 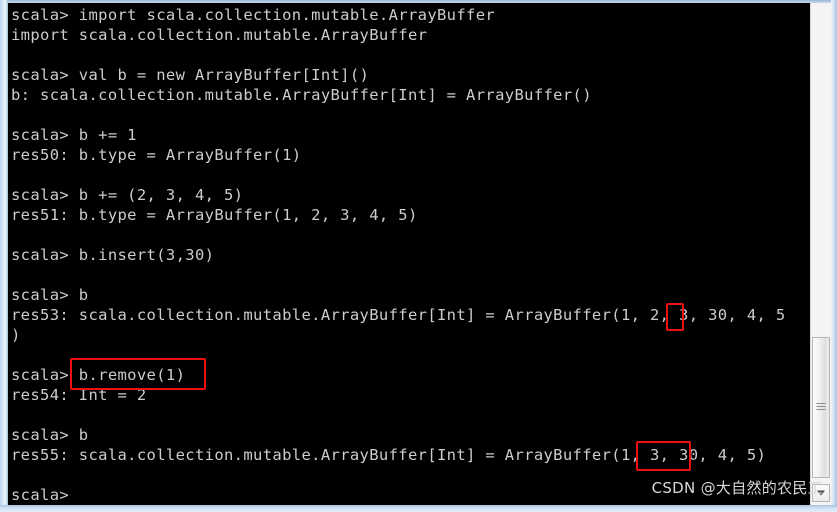 What do you see at coordinates (50, 295) in the screenshot?
I see `terminal-line: scala> b` at bounding box center [50, 295].